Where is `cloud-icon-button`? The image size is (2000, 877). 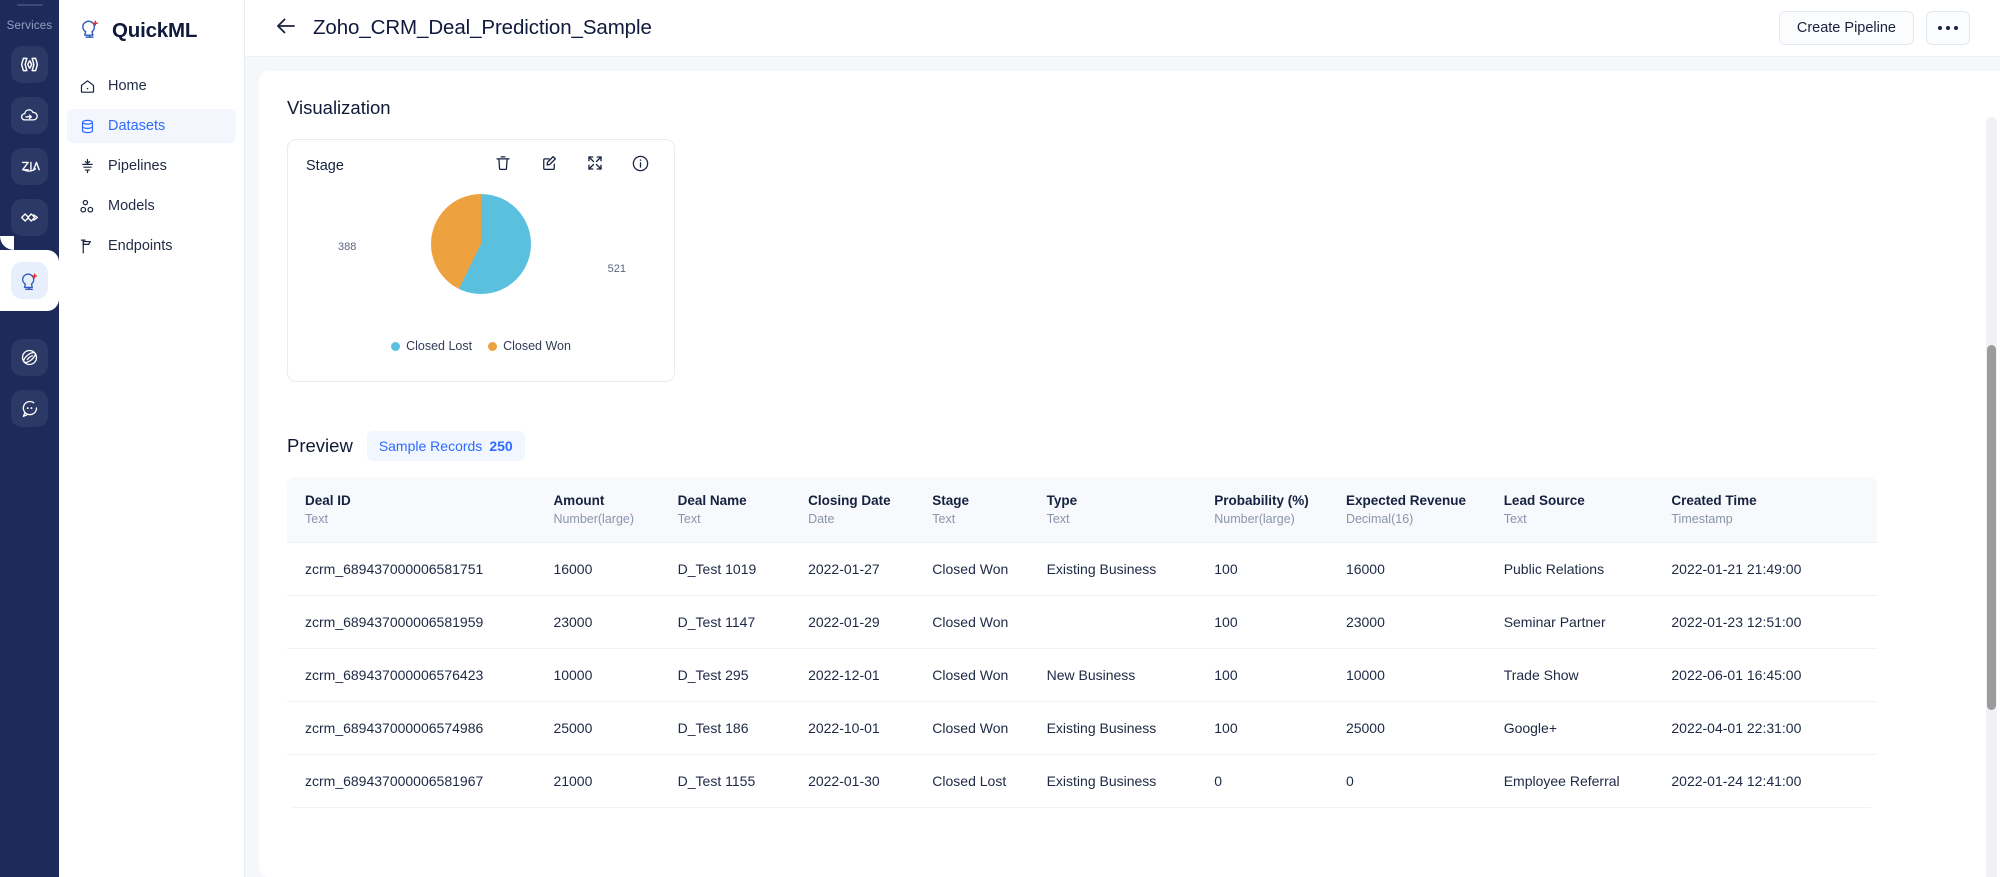 cloud-icon-button is located at coordinates (29, 115).